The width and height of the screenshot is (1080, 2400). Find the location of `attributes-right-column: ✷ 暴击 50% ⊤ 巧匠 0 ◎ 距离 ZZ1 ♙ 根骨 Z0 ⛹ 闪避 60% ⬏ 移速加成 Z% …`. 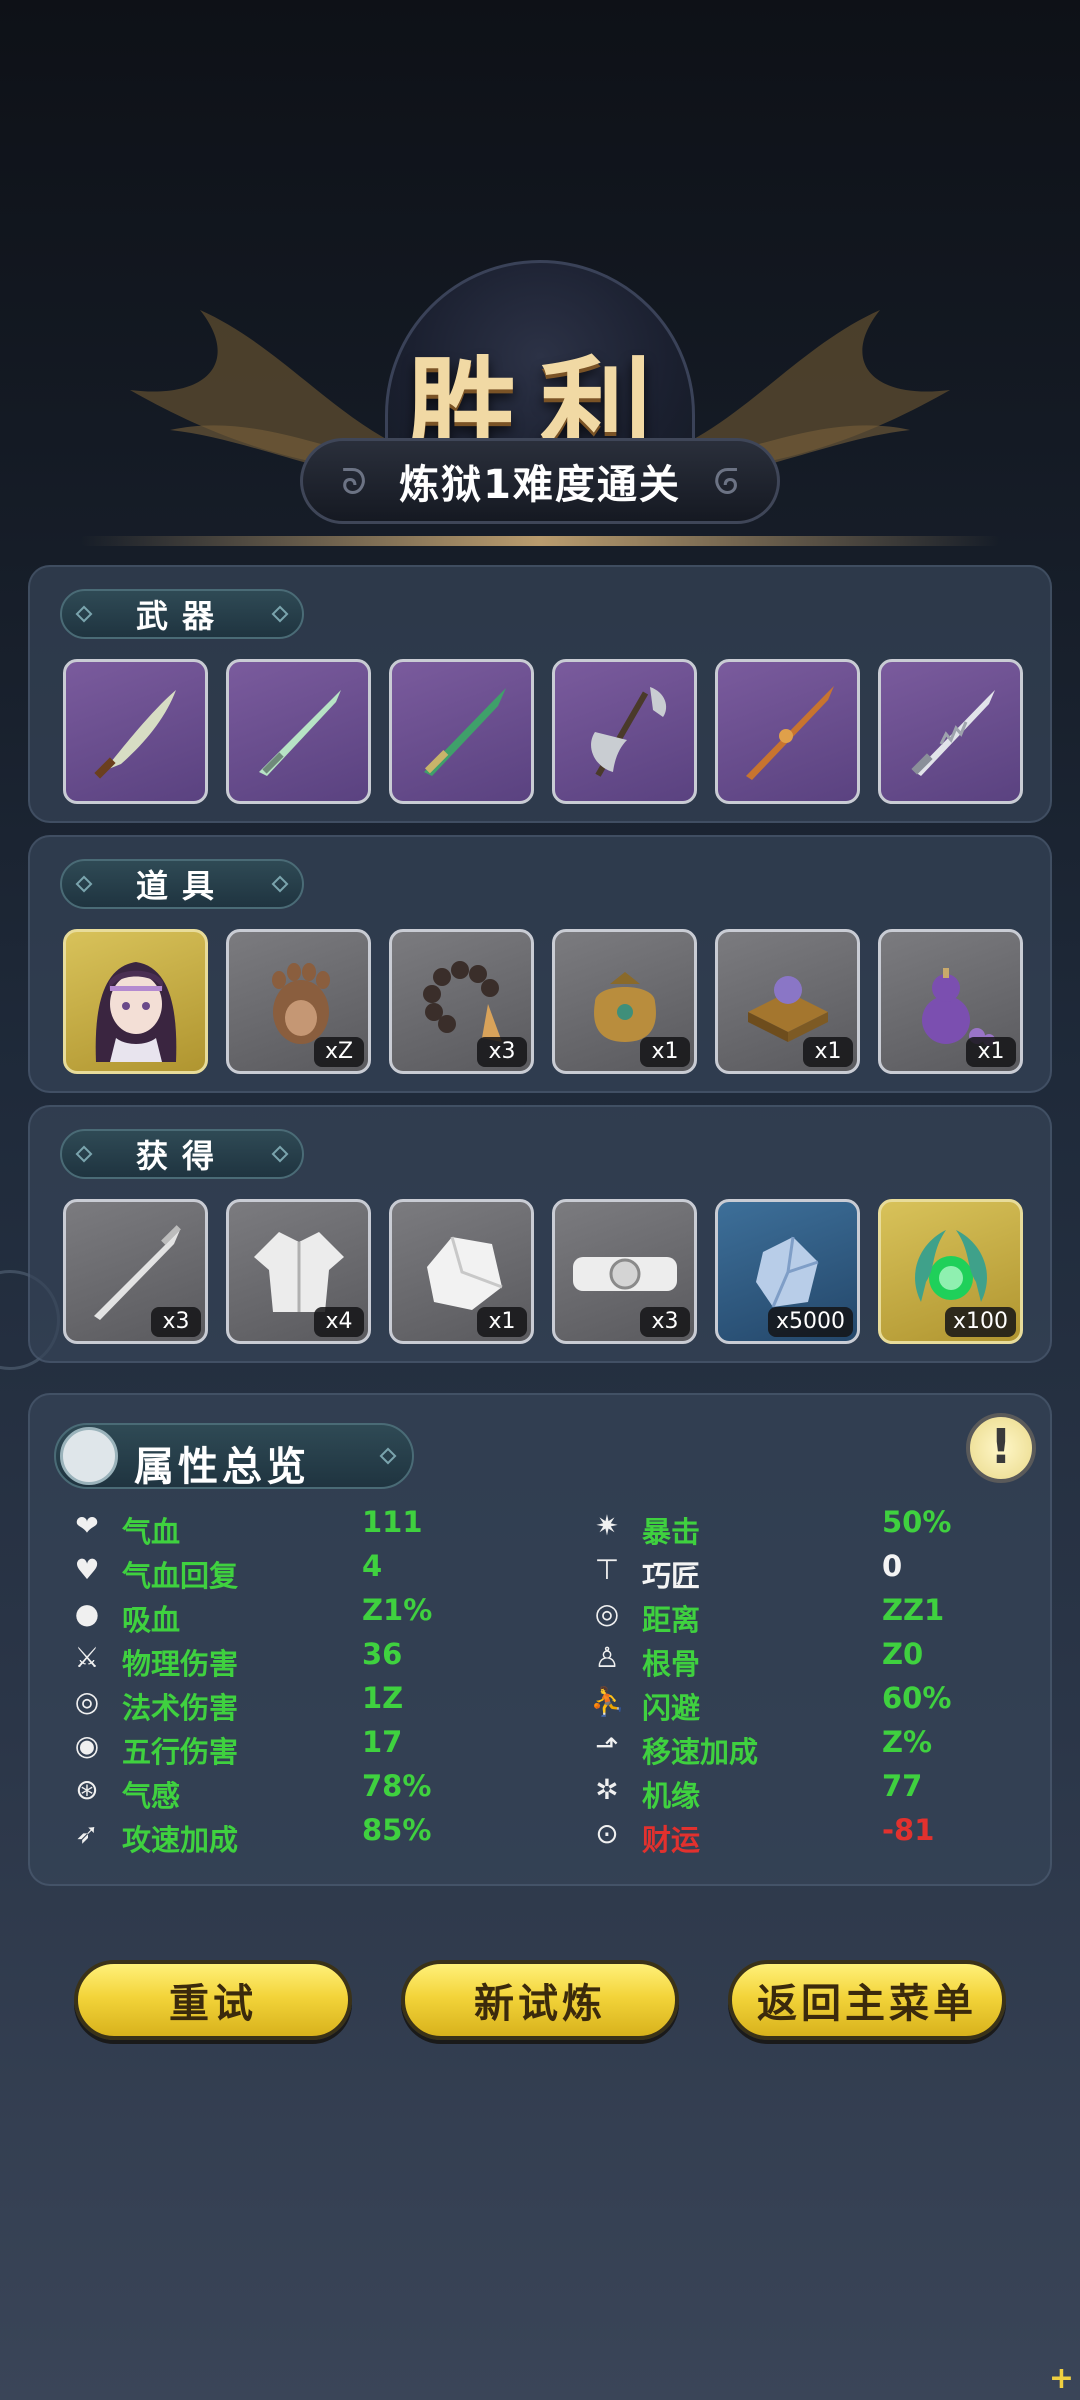

attributes-right-column: ✷ 暴击 50% ⊤ 巧匠 0 ◎ 距离 ZZ1 ♙ 根骨 Z0 ⛹ 闪避 60% ⬏ 移速加成 Z% … is located at coordinates (830, 1681).